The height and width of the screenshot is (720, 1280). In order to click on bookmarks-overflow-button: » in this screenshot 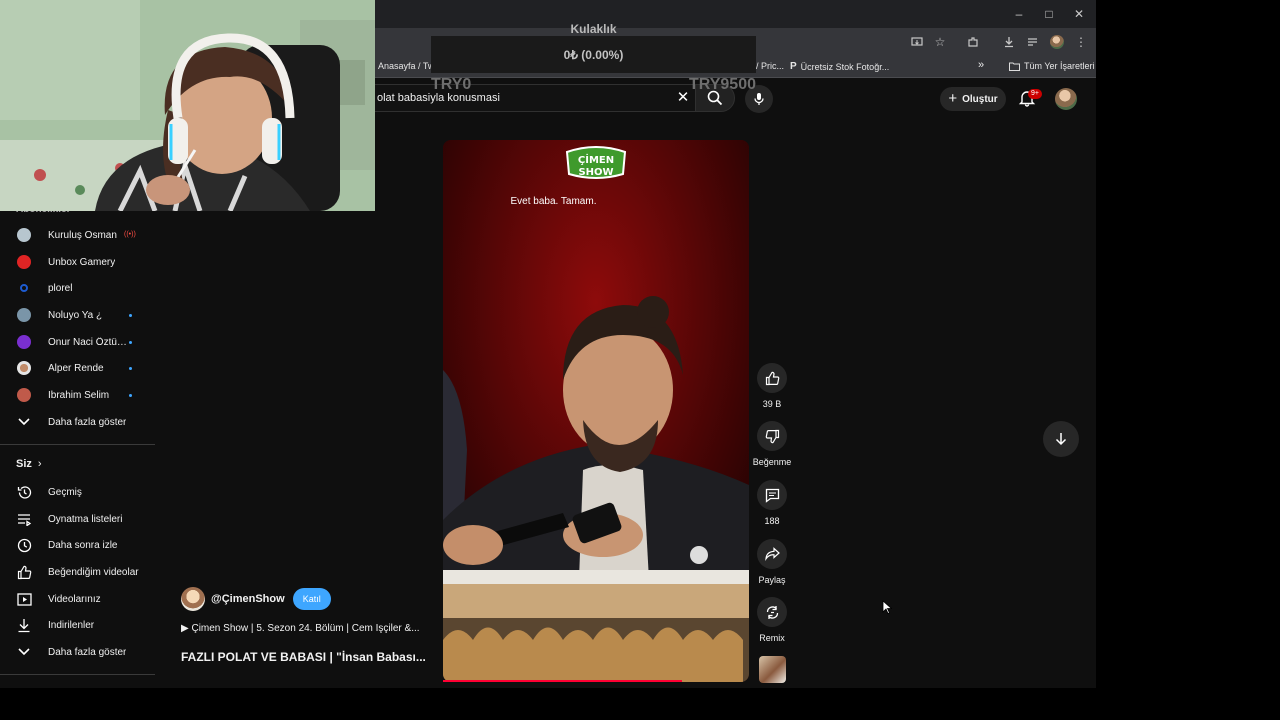, I will do `click(981, 65)`.